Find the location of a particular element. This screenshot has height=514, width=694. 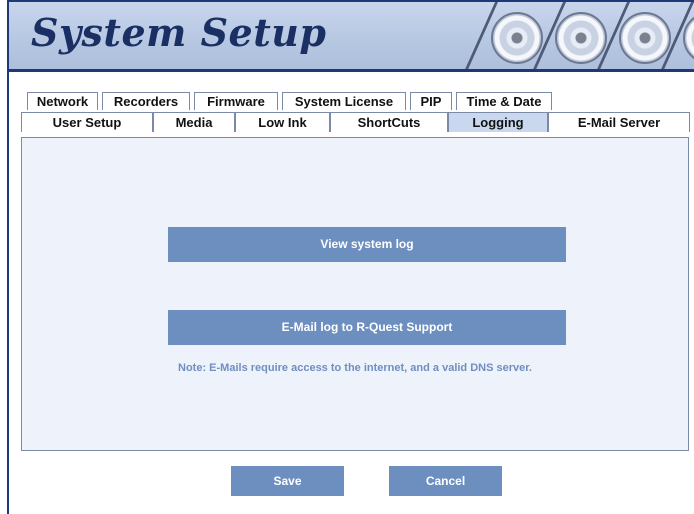

view-system-log-button: View system log is located at coordinates (367, 244).